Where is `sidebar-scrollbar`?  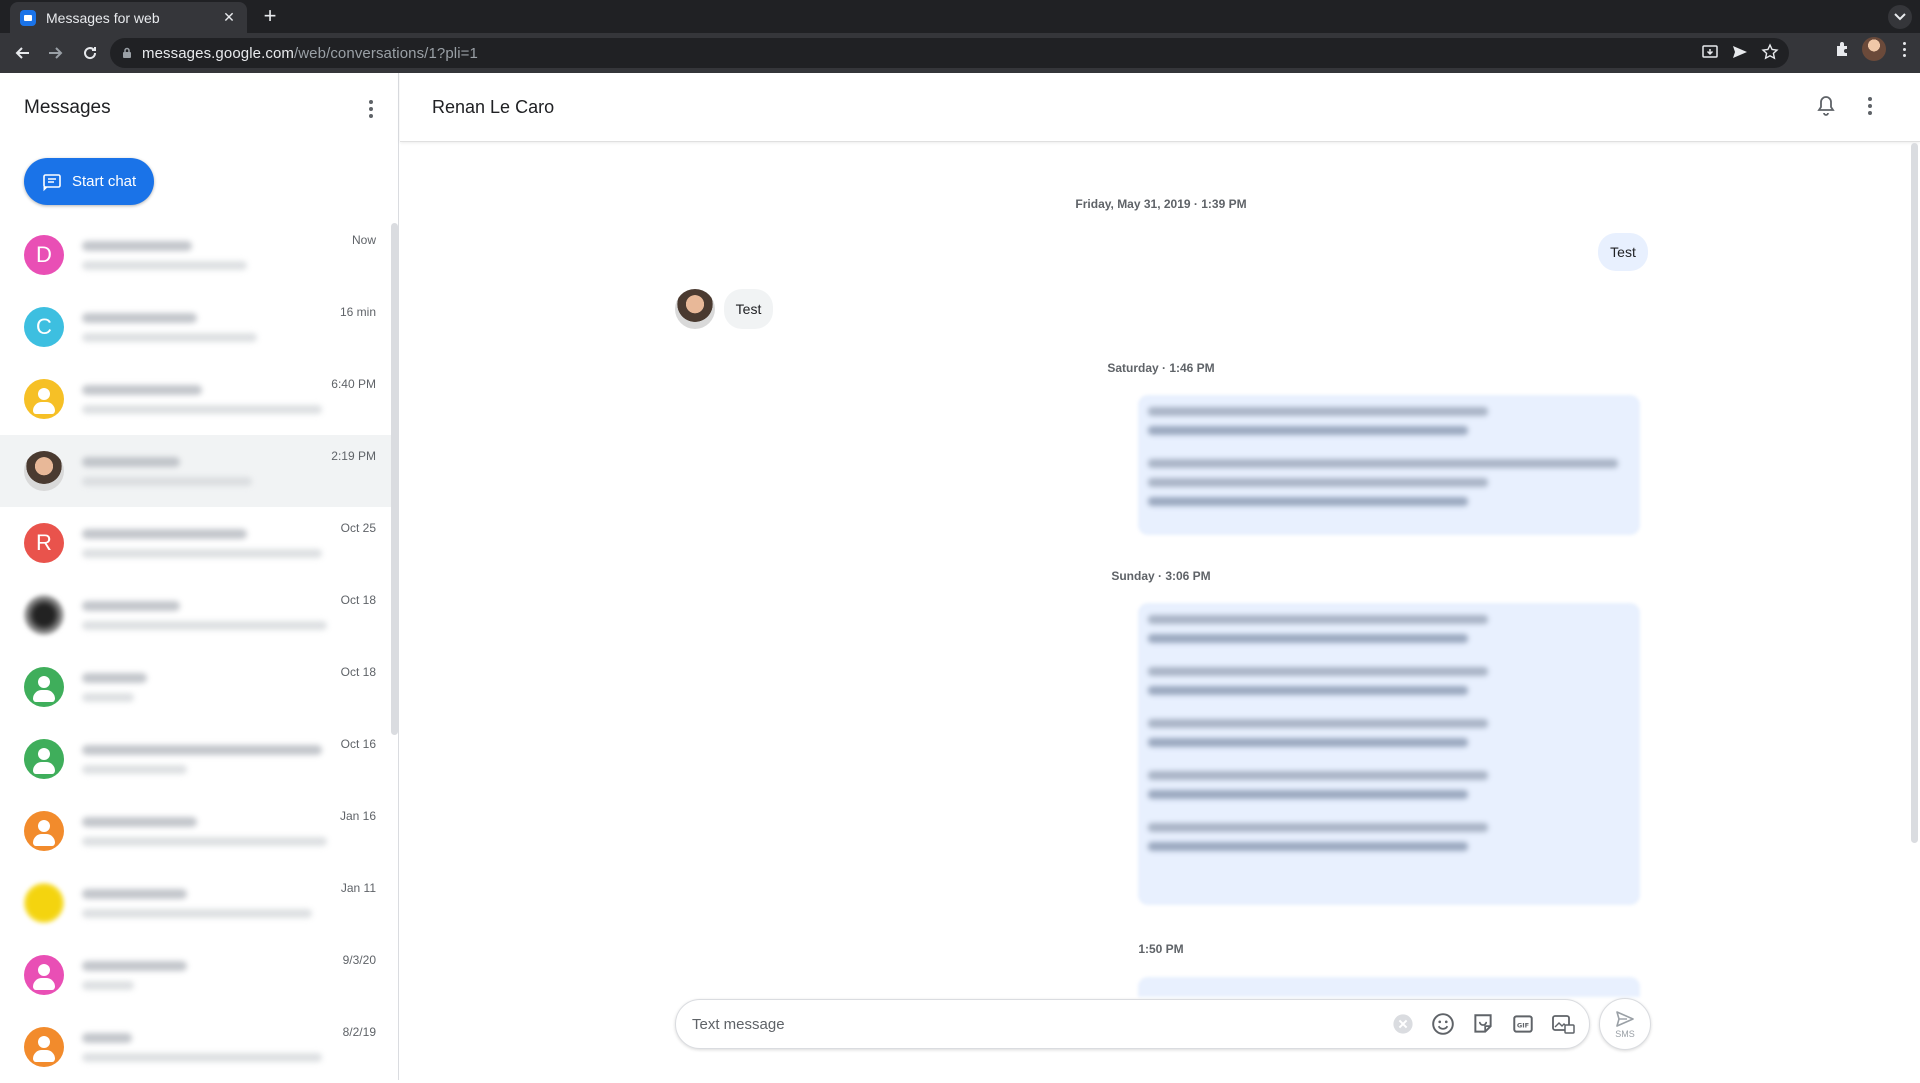 sidebar-scrollbar is located at coordinates (394, 479).